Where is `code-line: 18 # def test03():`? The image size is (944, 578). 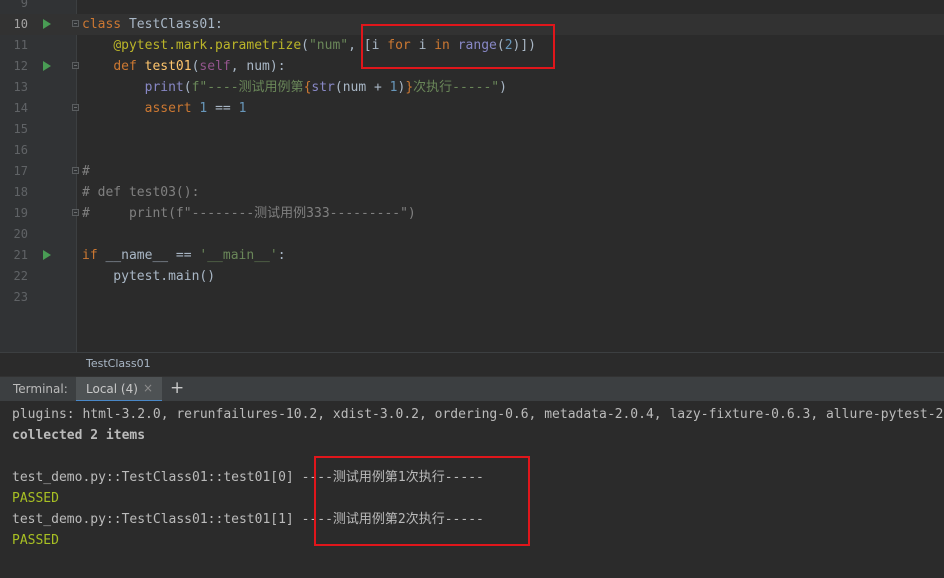 code-line: 18 # def test03(): is located at coordinates (472, 192).